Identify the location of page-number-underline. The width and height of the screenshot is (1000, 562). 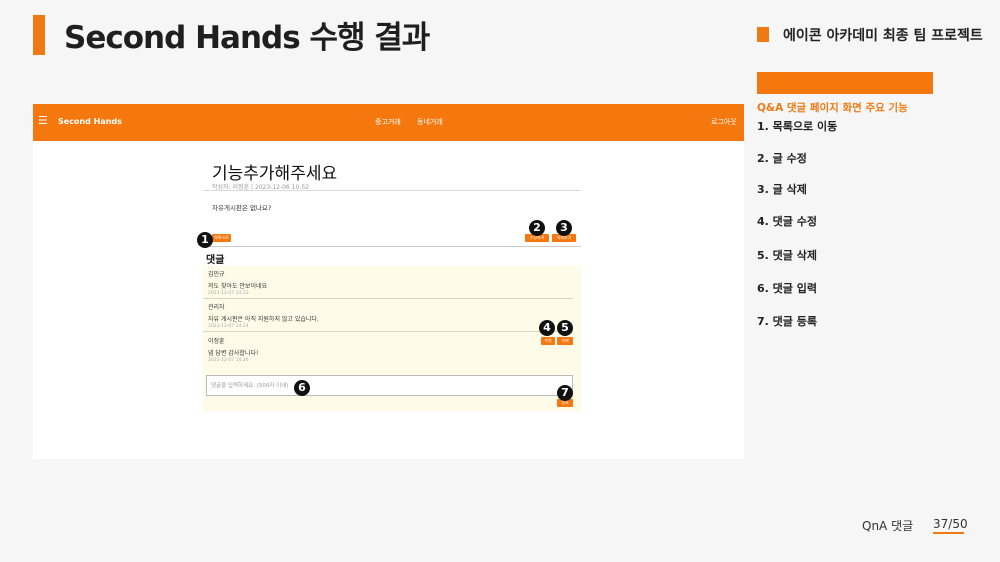
(948, 533).